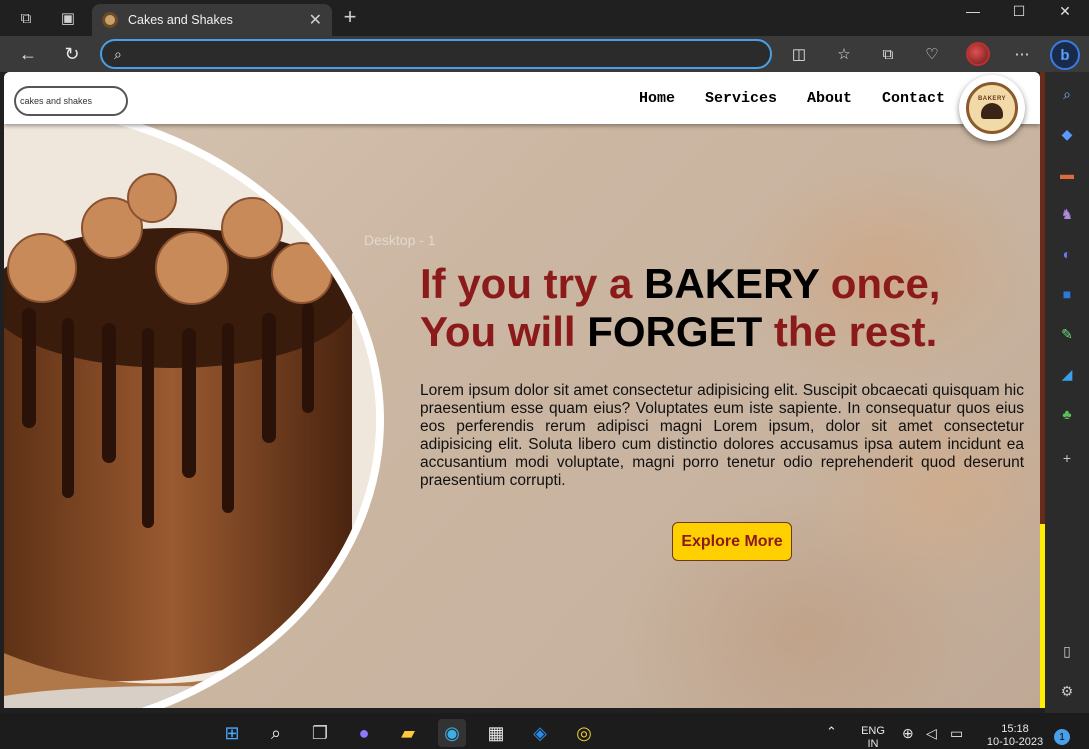  What do you see at coordinates (110, 20) in the screenshot?
I see `site-favicon-icon` at bounding box center [110, 20].